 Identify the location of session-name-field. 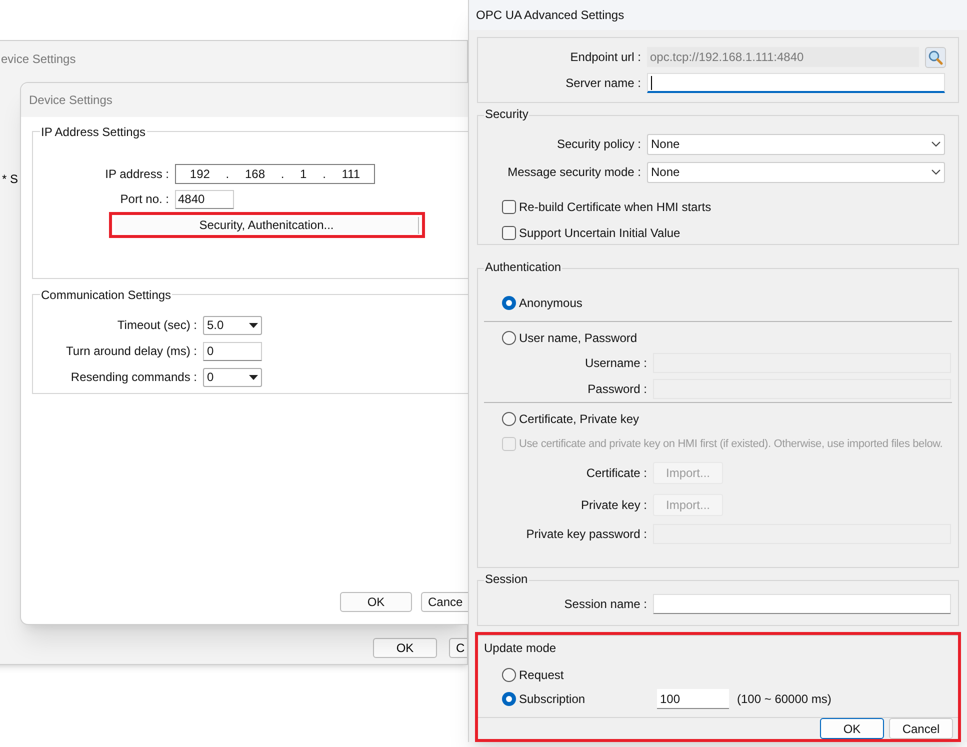
(802, 604).